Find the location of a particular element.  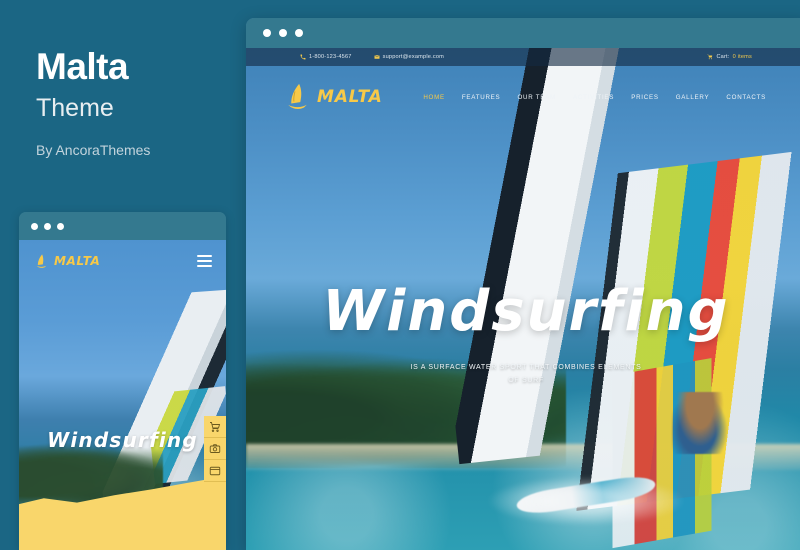

nav-item-features: FEATURES is located at coordinates (481, 97).